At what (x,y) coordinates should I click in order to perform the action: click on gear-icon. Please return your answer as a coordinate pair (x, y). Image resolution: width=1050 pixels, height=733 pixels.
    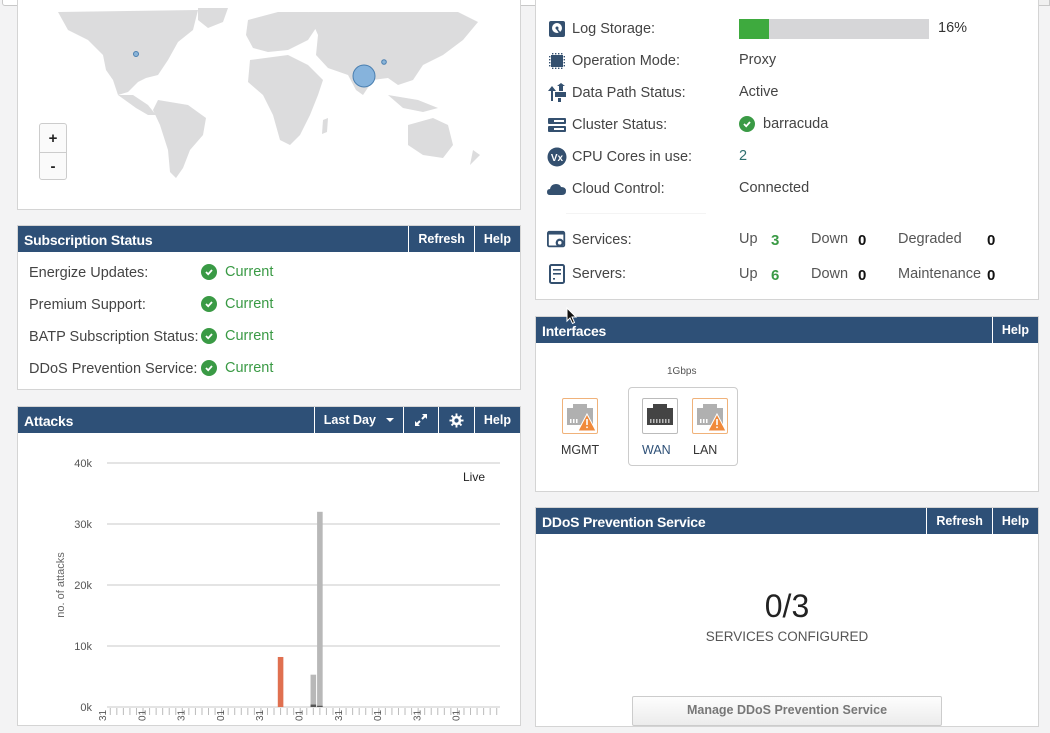
    Looking at the image, I should click on (456, 420).